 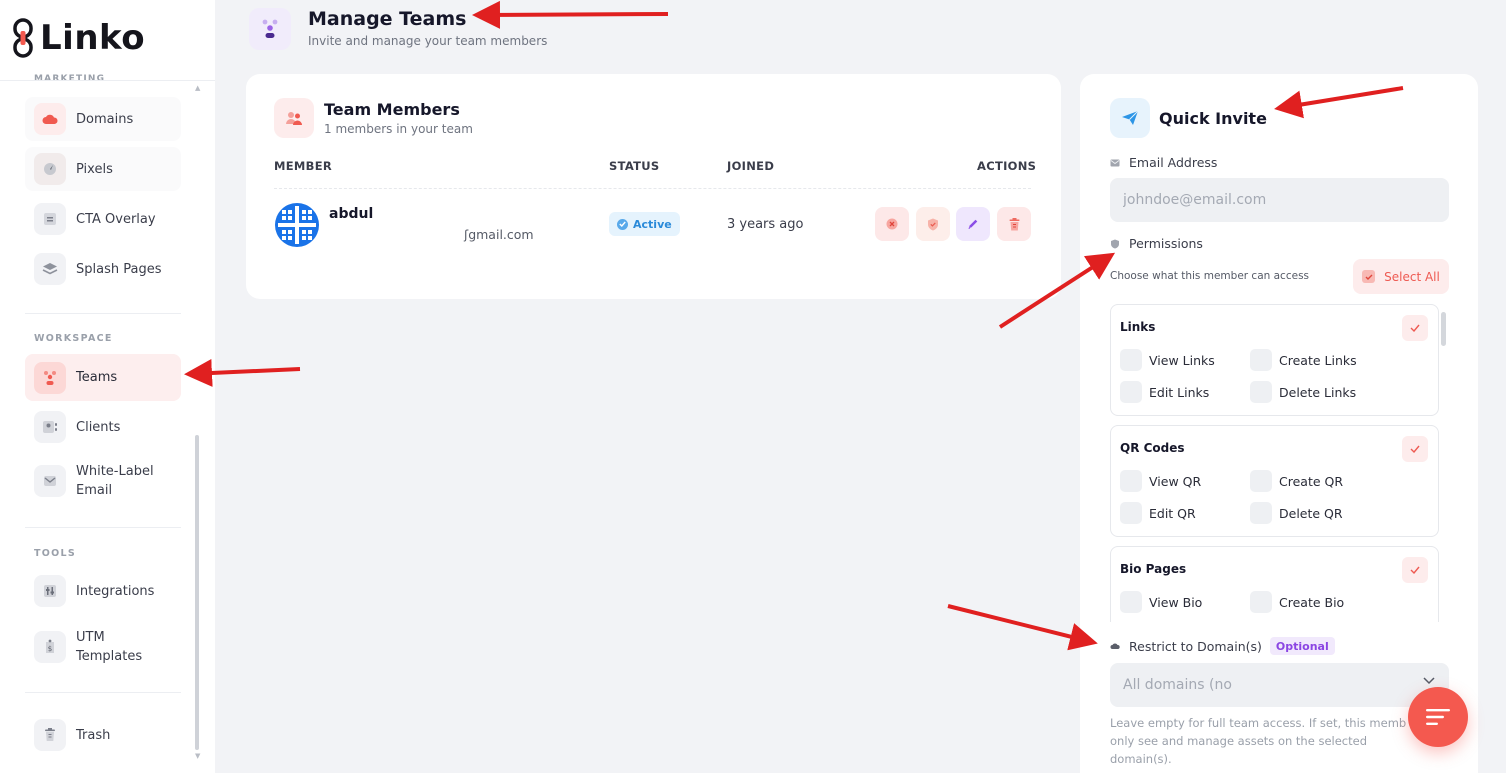 What do you see at coordinates (103, 219) in the screenshot?
I see `sidebar-item-cta-overlay: CTA Overlay` at bounding box center [103, 219].